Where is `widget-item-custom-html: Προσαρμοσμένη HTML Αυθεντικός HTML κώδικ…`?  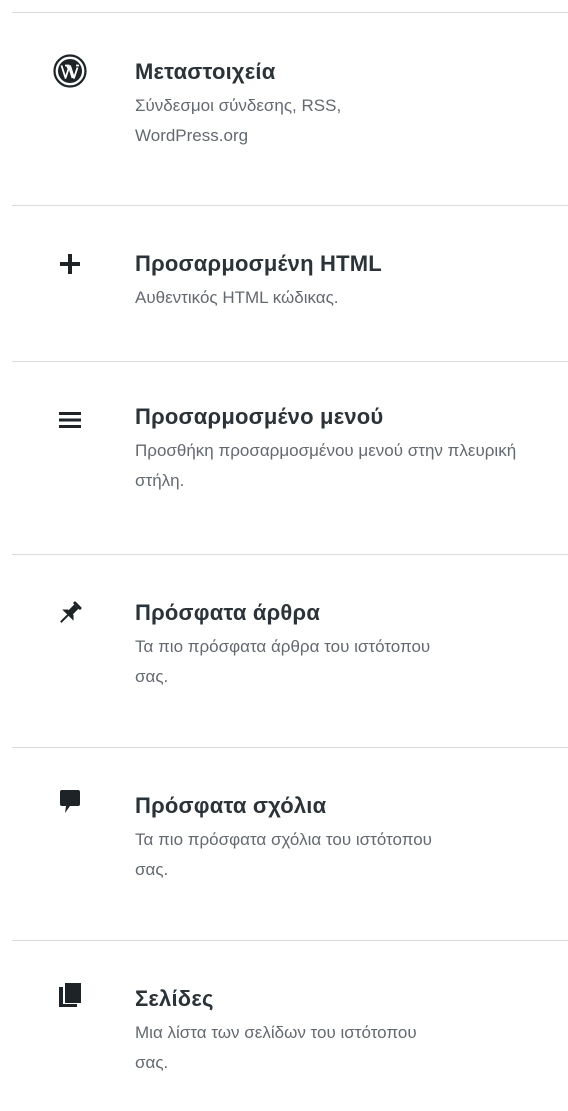 widget-item-custom-html: Προσαρμοσμένη HTML Αυθεντικός HTML κώδικ… is located at coordinates (290, 284).